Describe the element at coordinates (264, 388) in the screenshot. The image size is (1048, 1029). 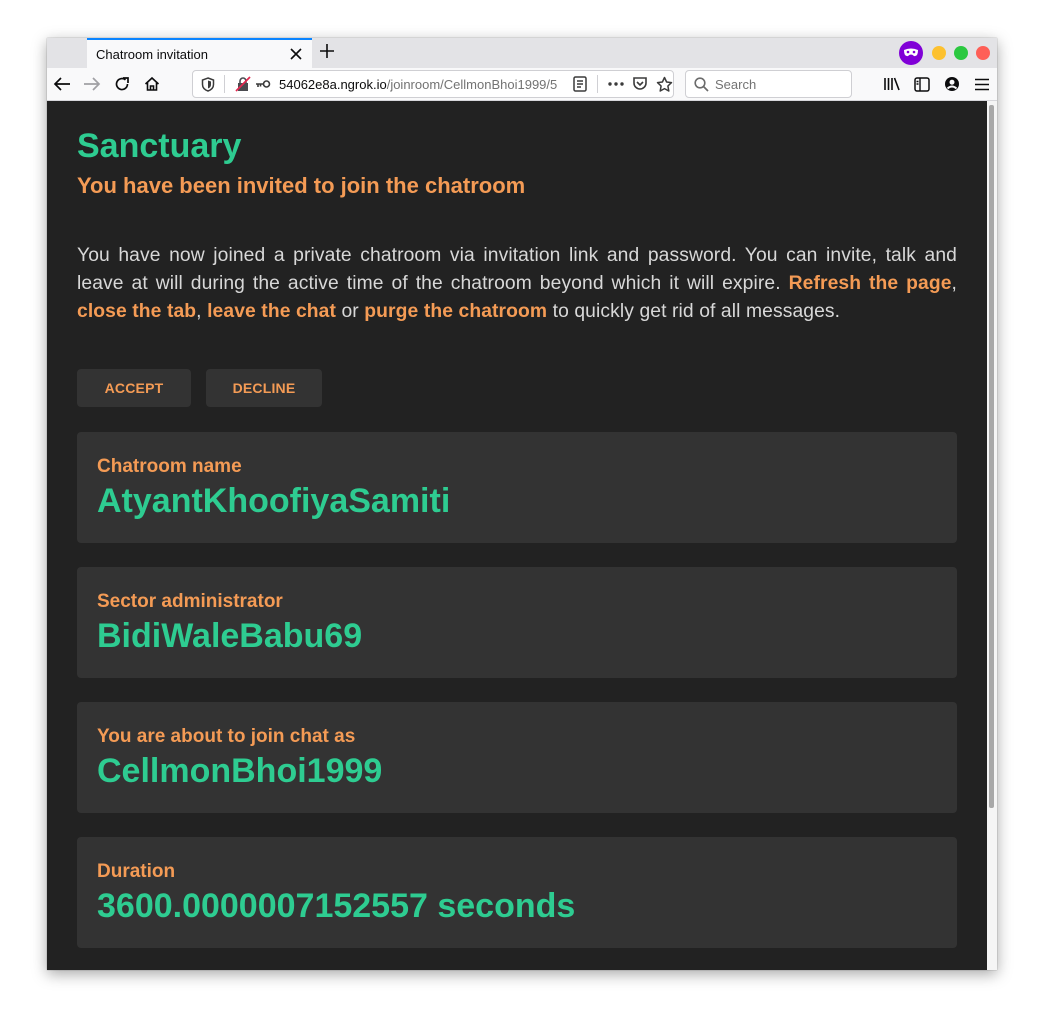
I see `decline-button: DECLINE` at that location.